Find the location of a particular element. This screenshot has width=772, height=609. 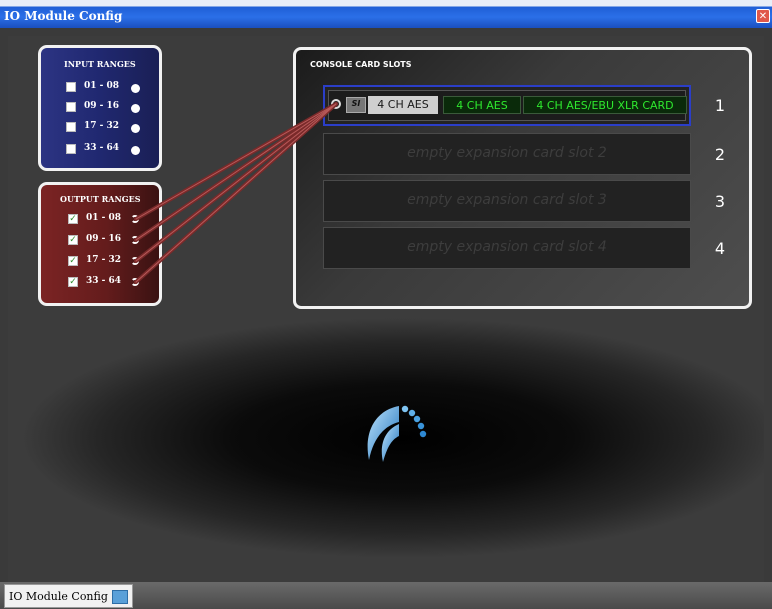

taskbar-tab-label: IO Module Config is located at coordinates (58, 596).